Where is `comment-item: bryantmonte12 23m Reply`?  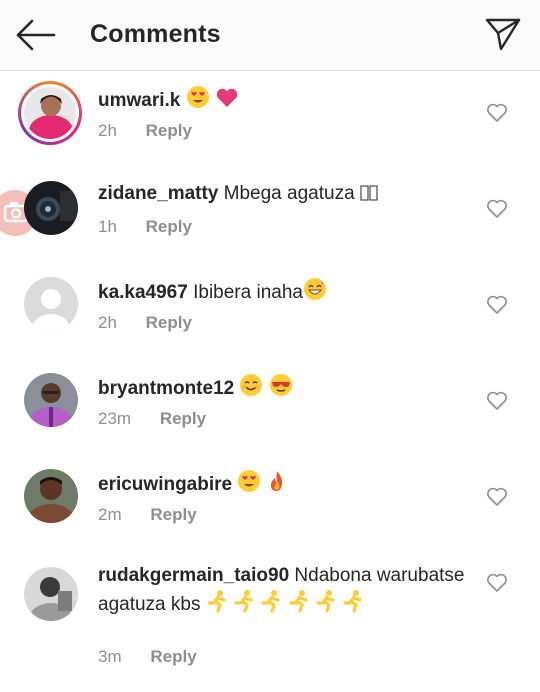
comment-item: bryantmonte12 23m Reply is located at coordinates (270, 407).